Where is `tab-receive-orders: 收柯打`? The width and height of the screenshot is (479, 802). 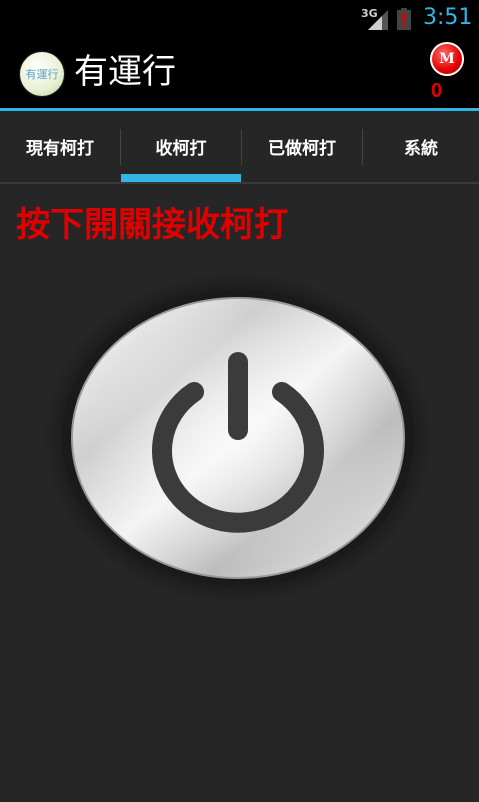 tab-receive-orders: 收柯打 is located at coordinates (181, 146).